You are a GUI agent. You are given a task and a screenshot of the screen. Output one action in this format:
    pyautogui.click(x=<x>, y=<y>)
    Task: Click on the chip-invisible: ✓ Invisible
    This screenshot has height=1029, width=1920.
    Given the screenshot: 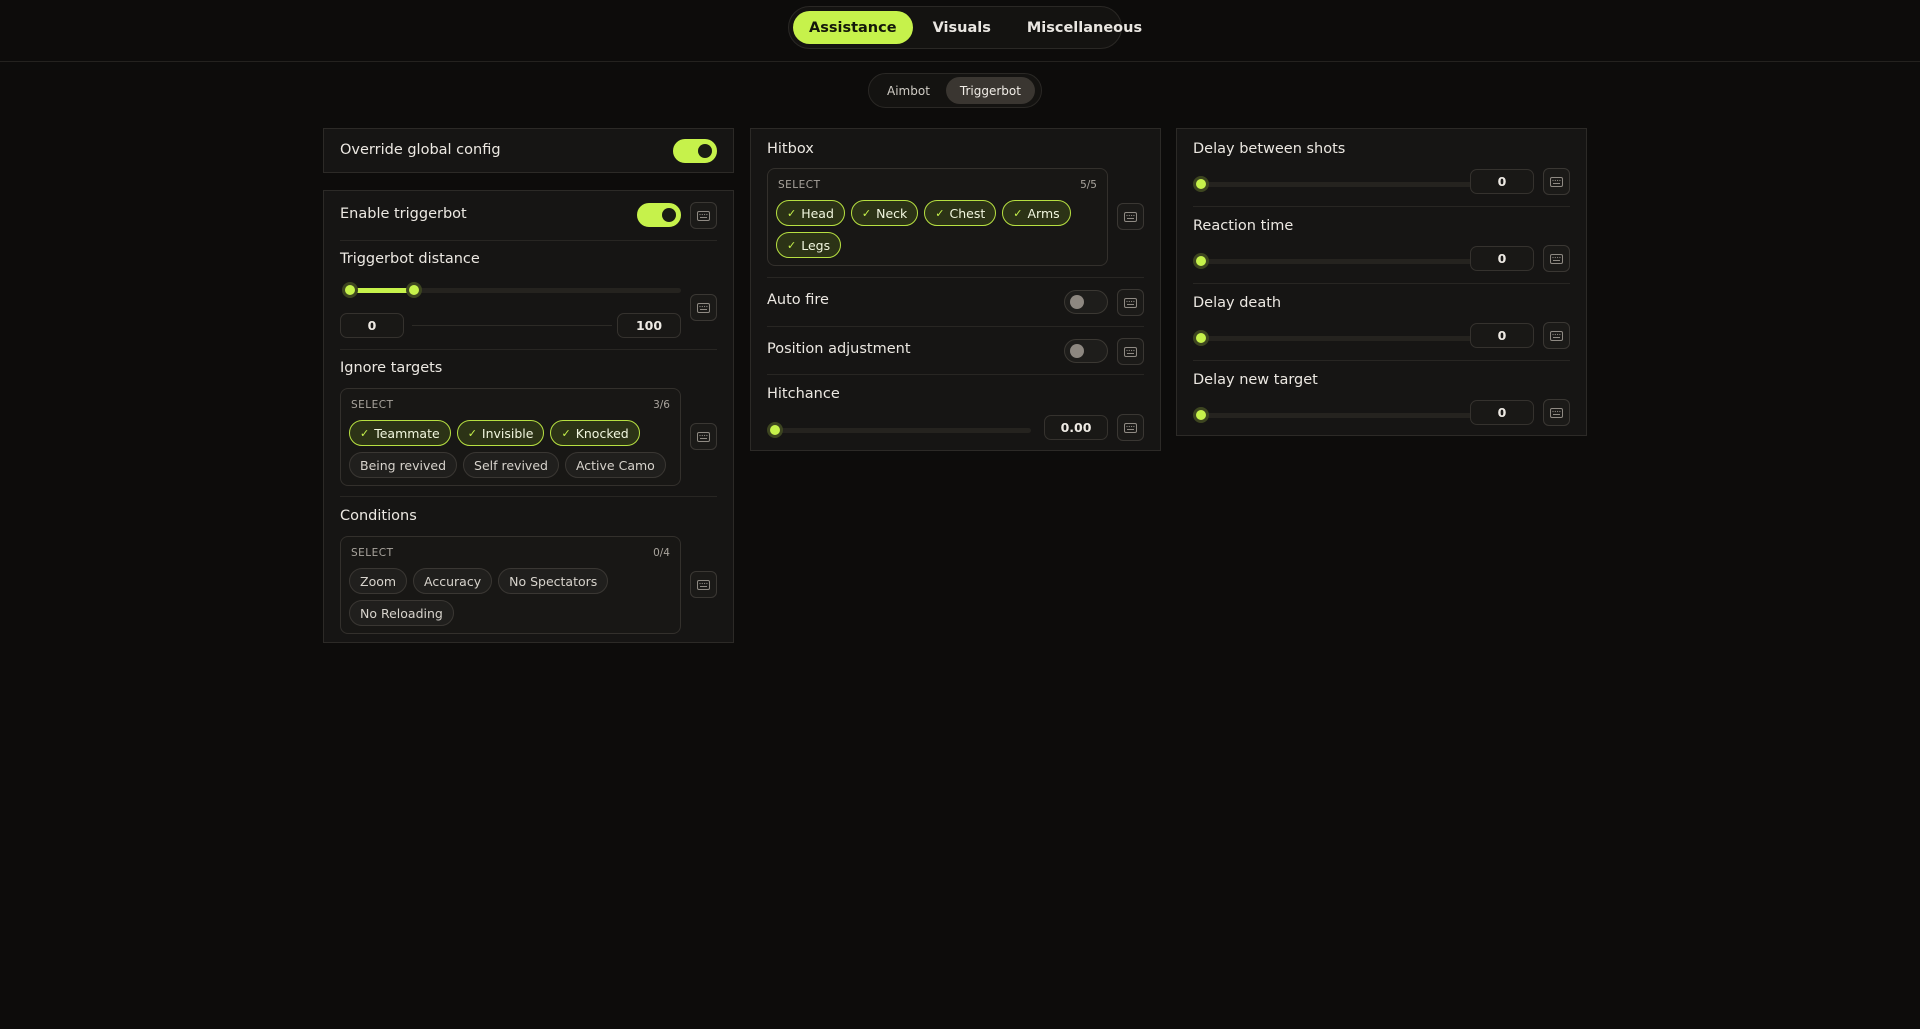 What is the action you would take?
    pyautogui.click(x=500, y=433)
    